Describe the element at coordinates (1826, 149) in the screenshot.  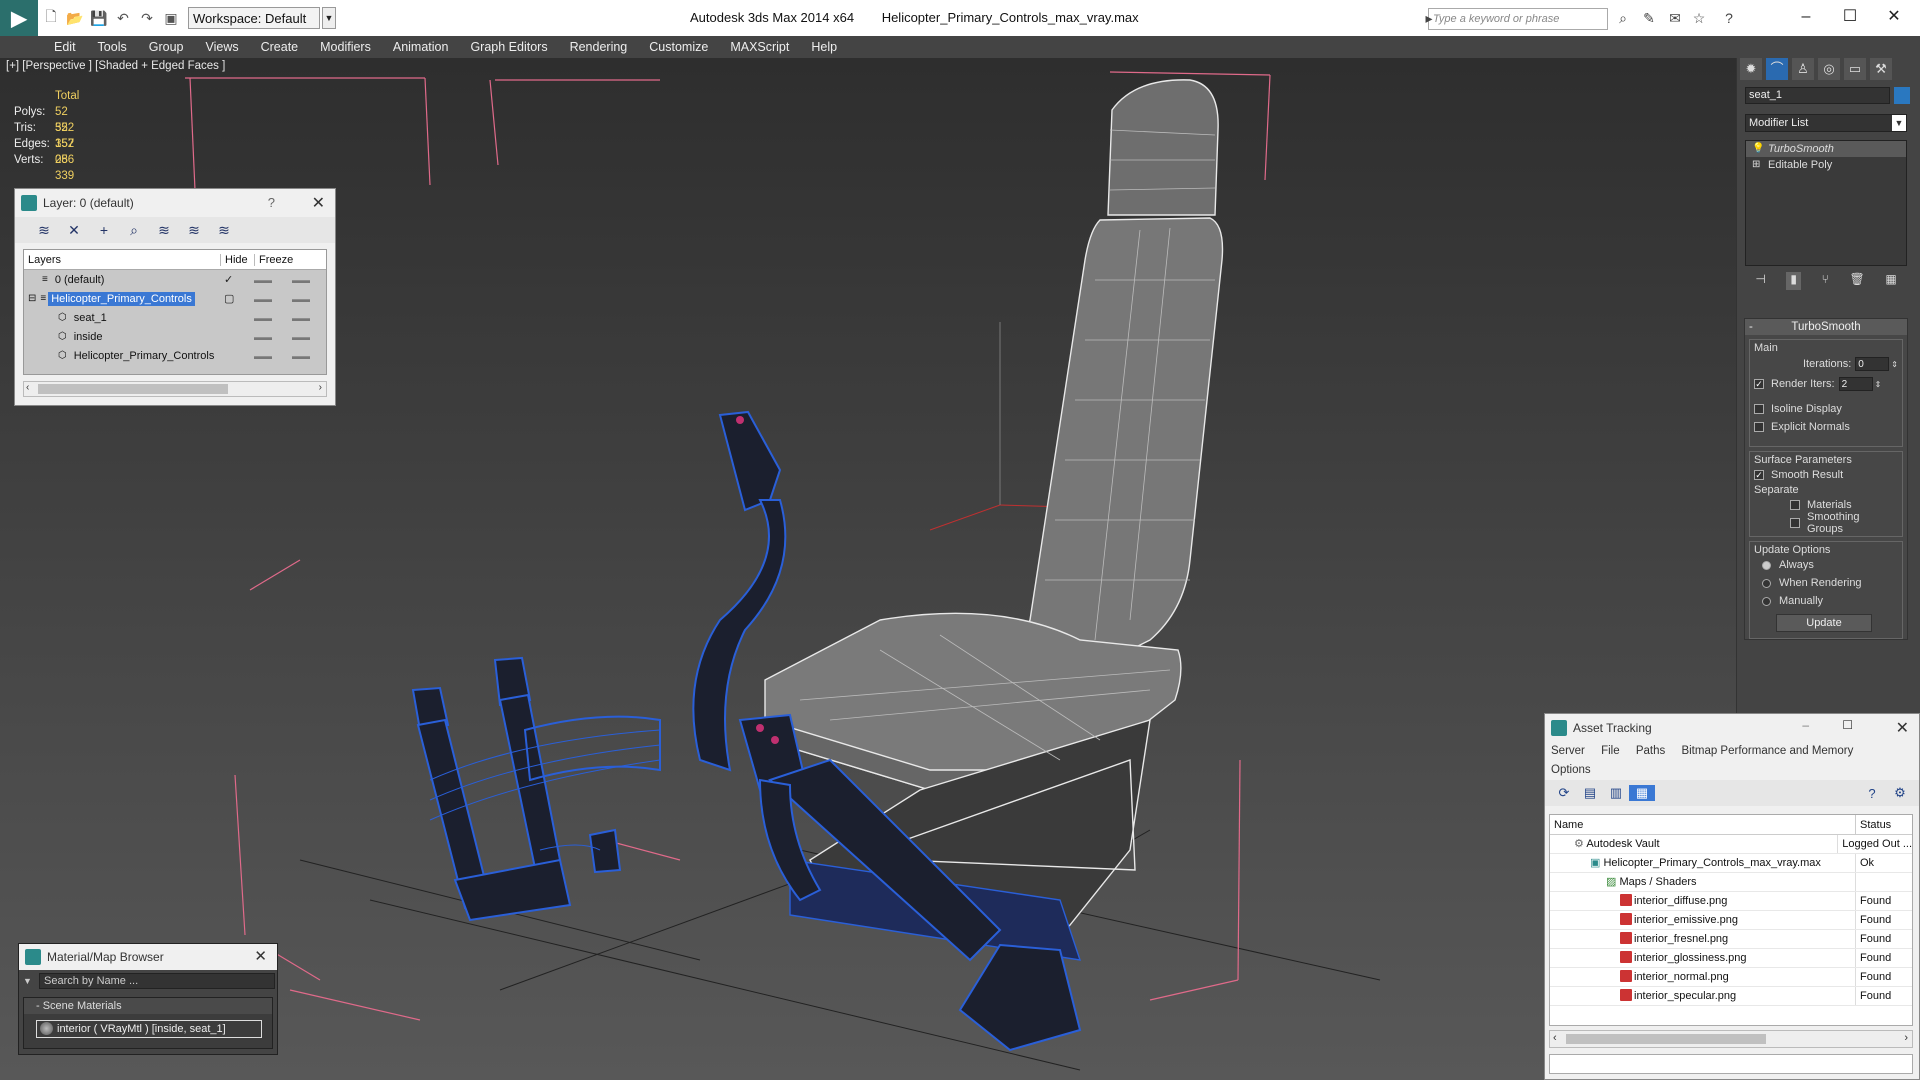
I see `stack-item-turbosmooth: 💡 TurboSmooth` at that location.